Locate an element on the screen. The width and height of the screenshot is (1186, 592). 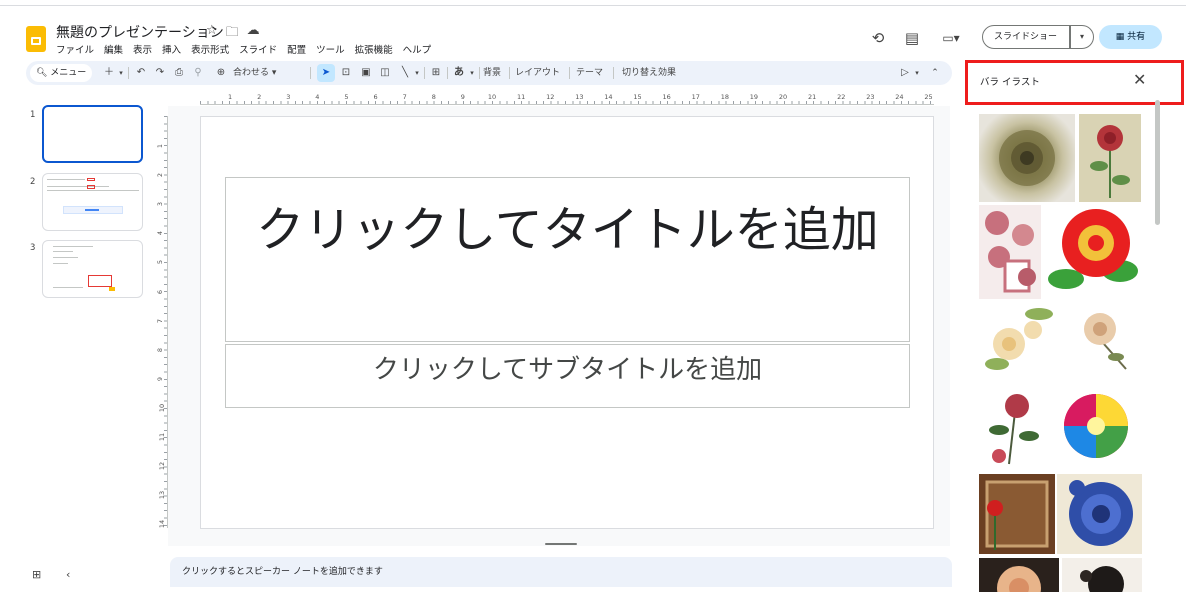
menu-item: 配置 is located at coordinates (296, 49).